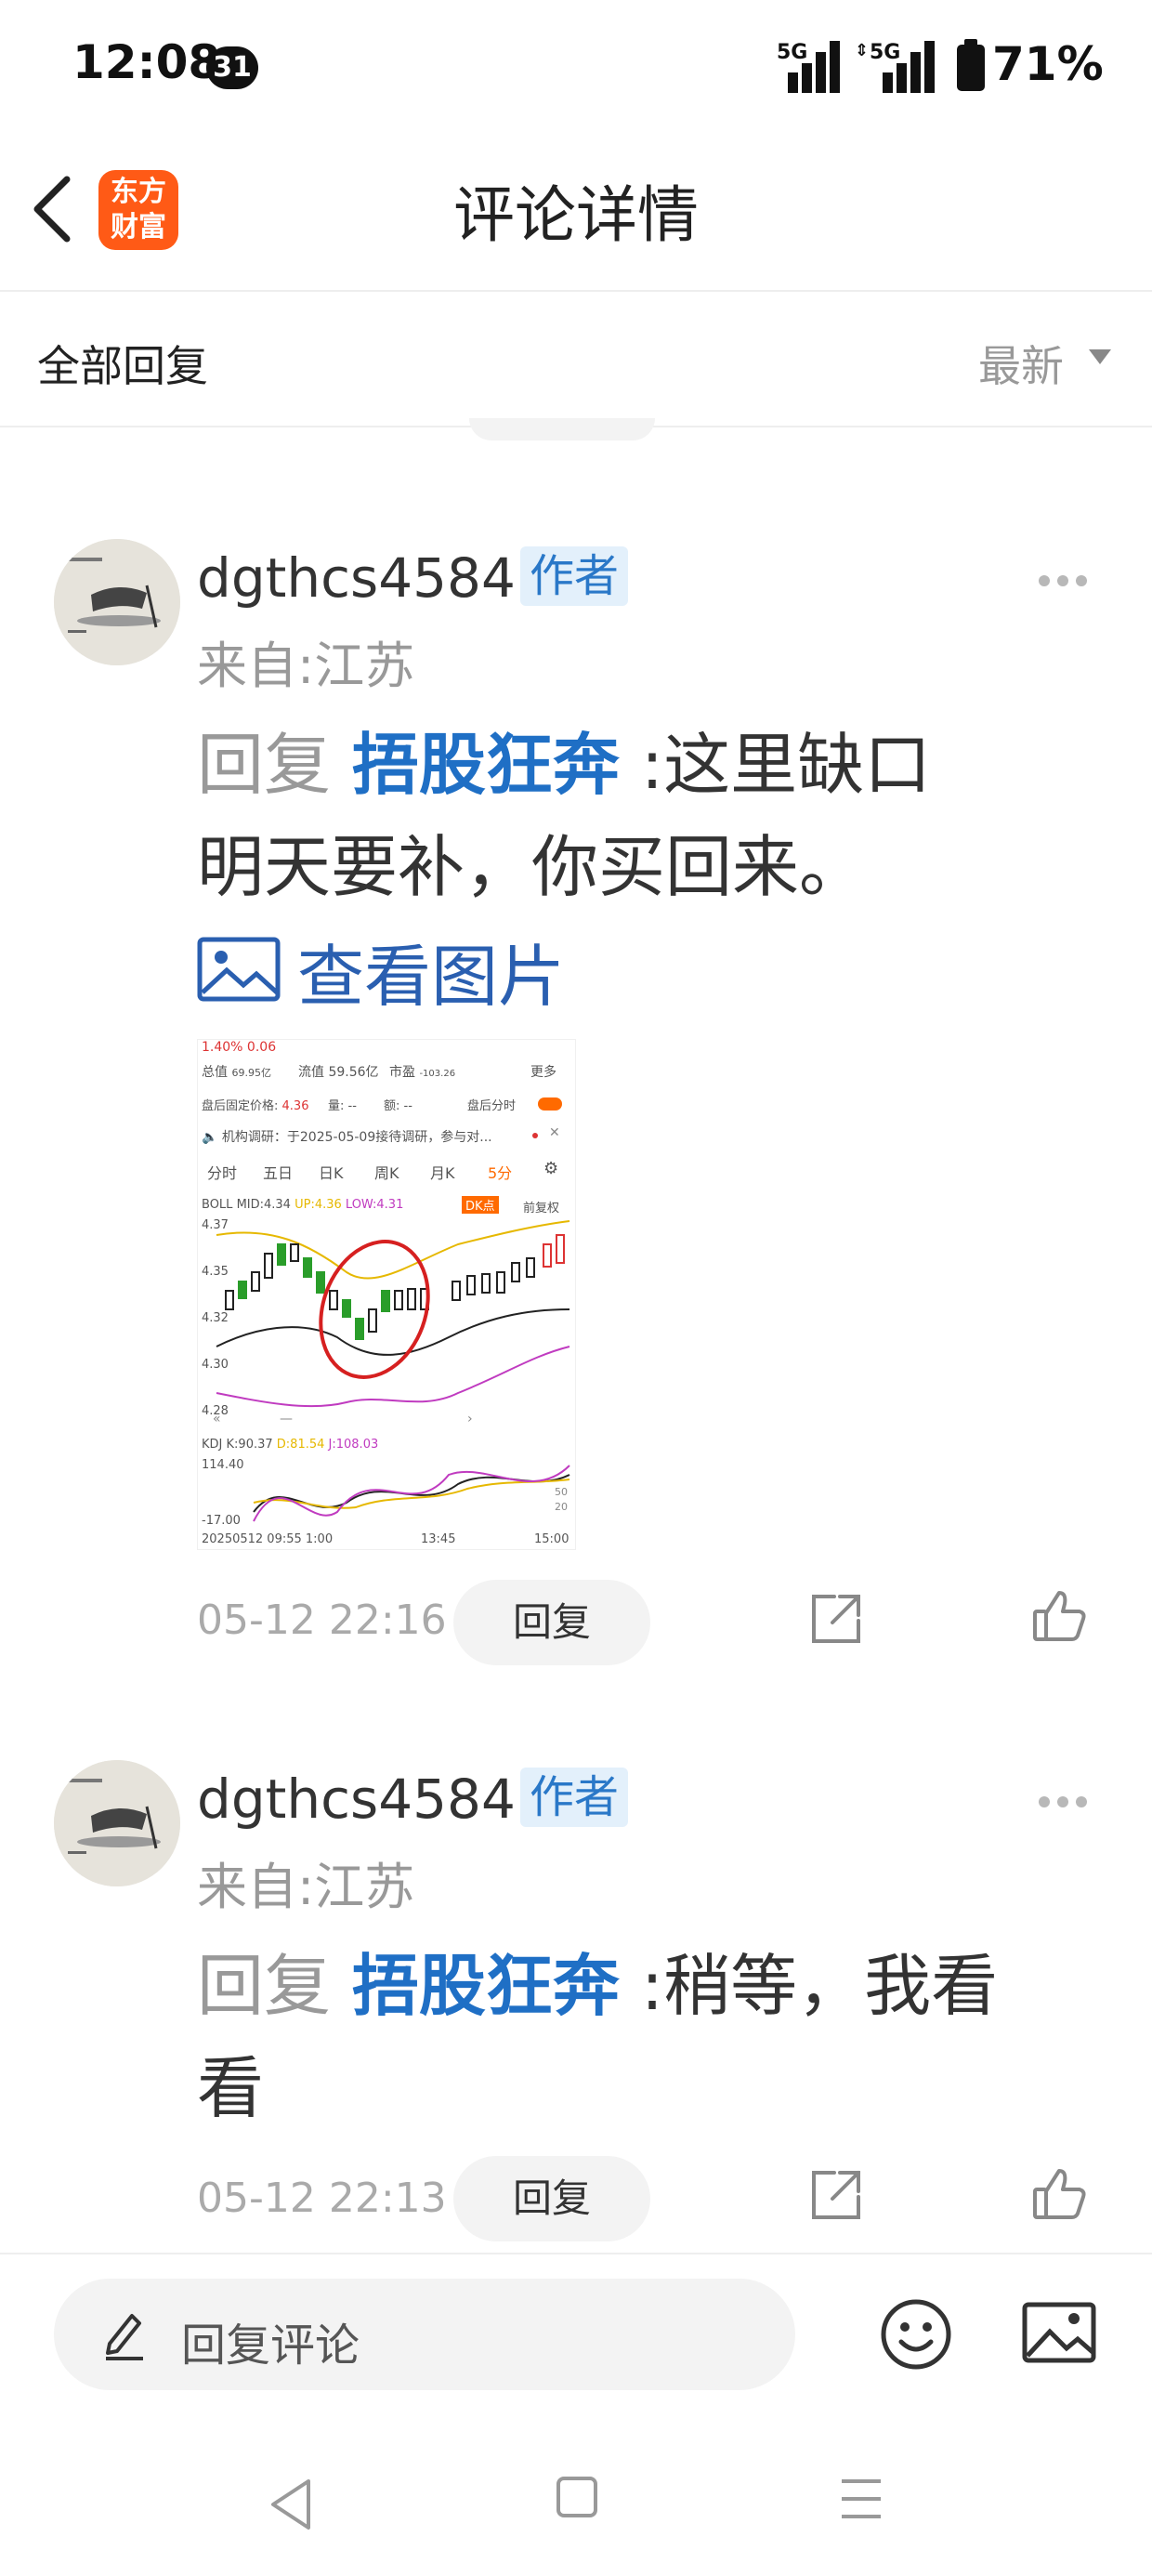 The width and height of the screenshot is (1152, 2576). Describe the element at coordinates (431, 970) in the screenshot. I see `view-image-link: 查看图片` at that location.